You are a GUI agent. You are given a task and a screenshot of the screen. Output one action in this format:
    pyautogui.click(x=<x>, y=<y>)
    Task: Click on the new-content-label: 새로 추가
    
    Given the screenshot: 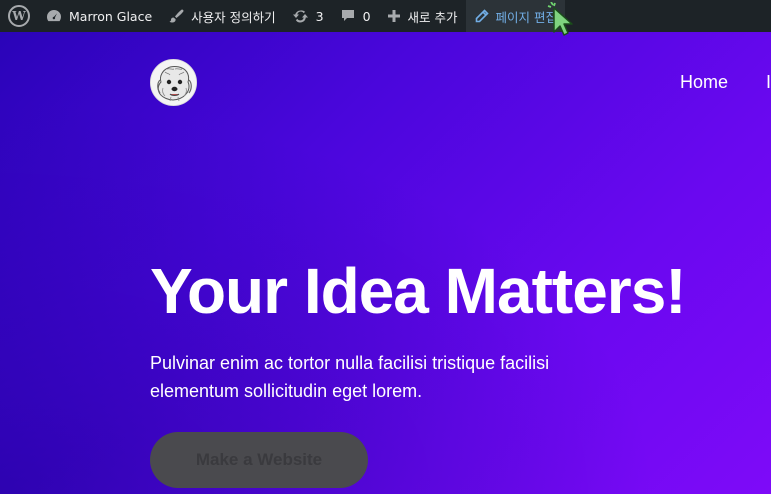 What is the action you would take?
    pyautogui.click(x=432, y=17)
    